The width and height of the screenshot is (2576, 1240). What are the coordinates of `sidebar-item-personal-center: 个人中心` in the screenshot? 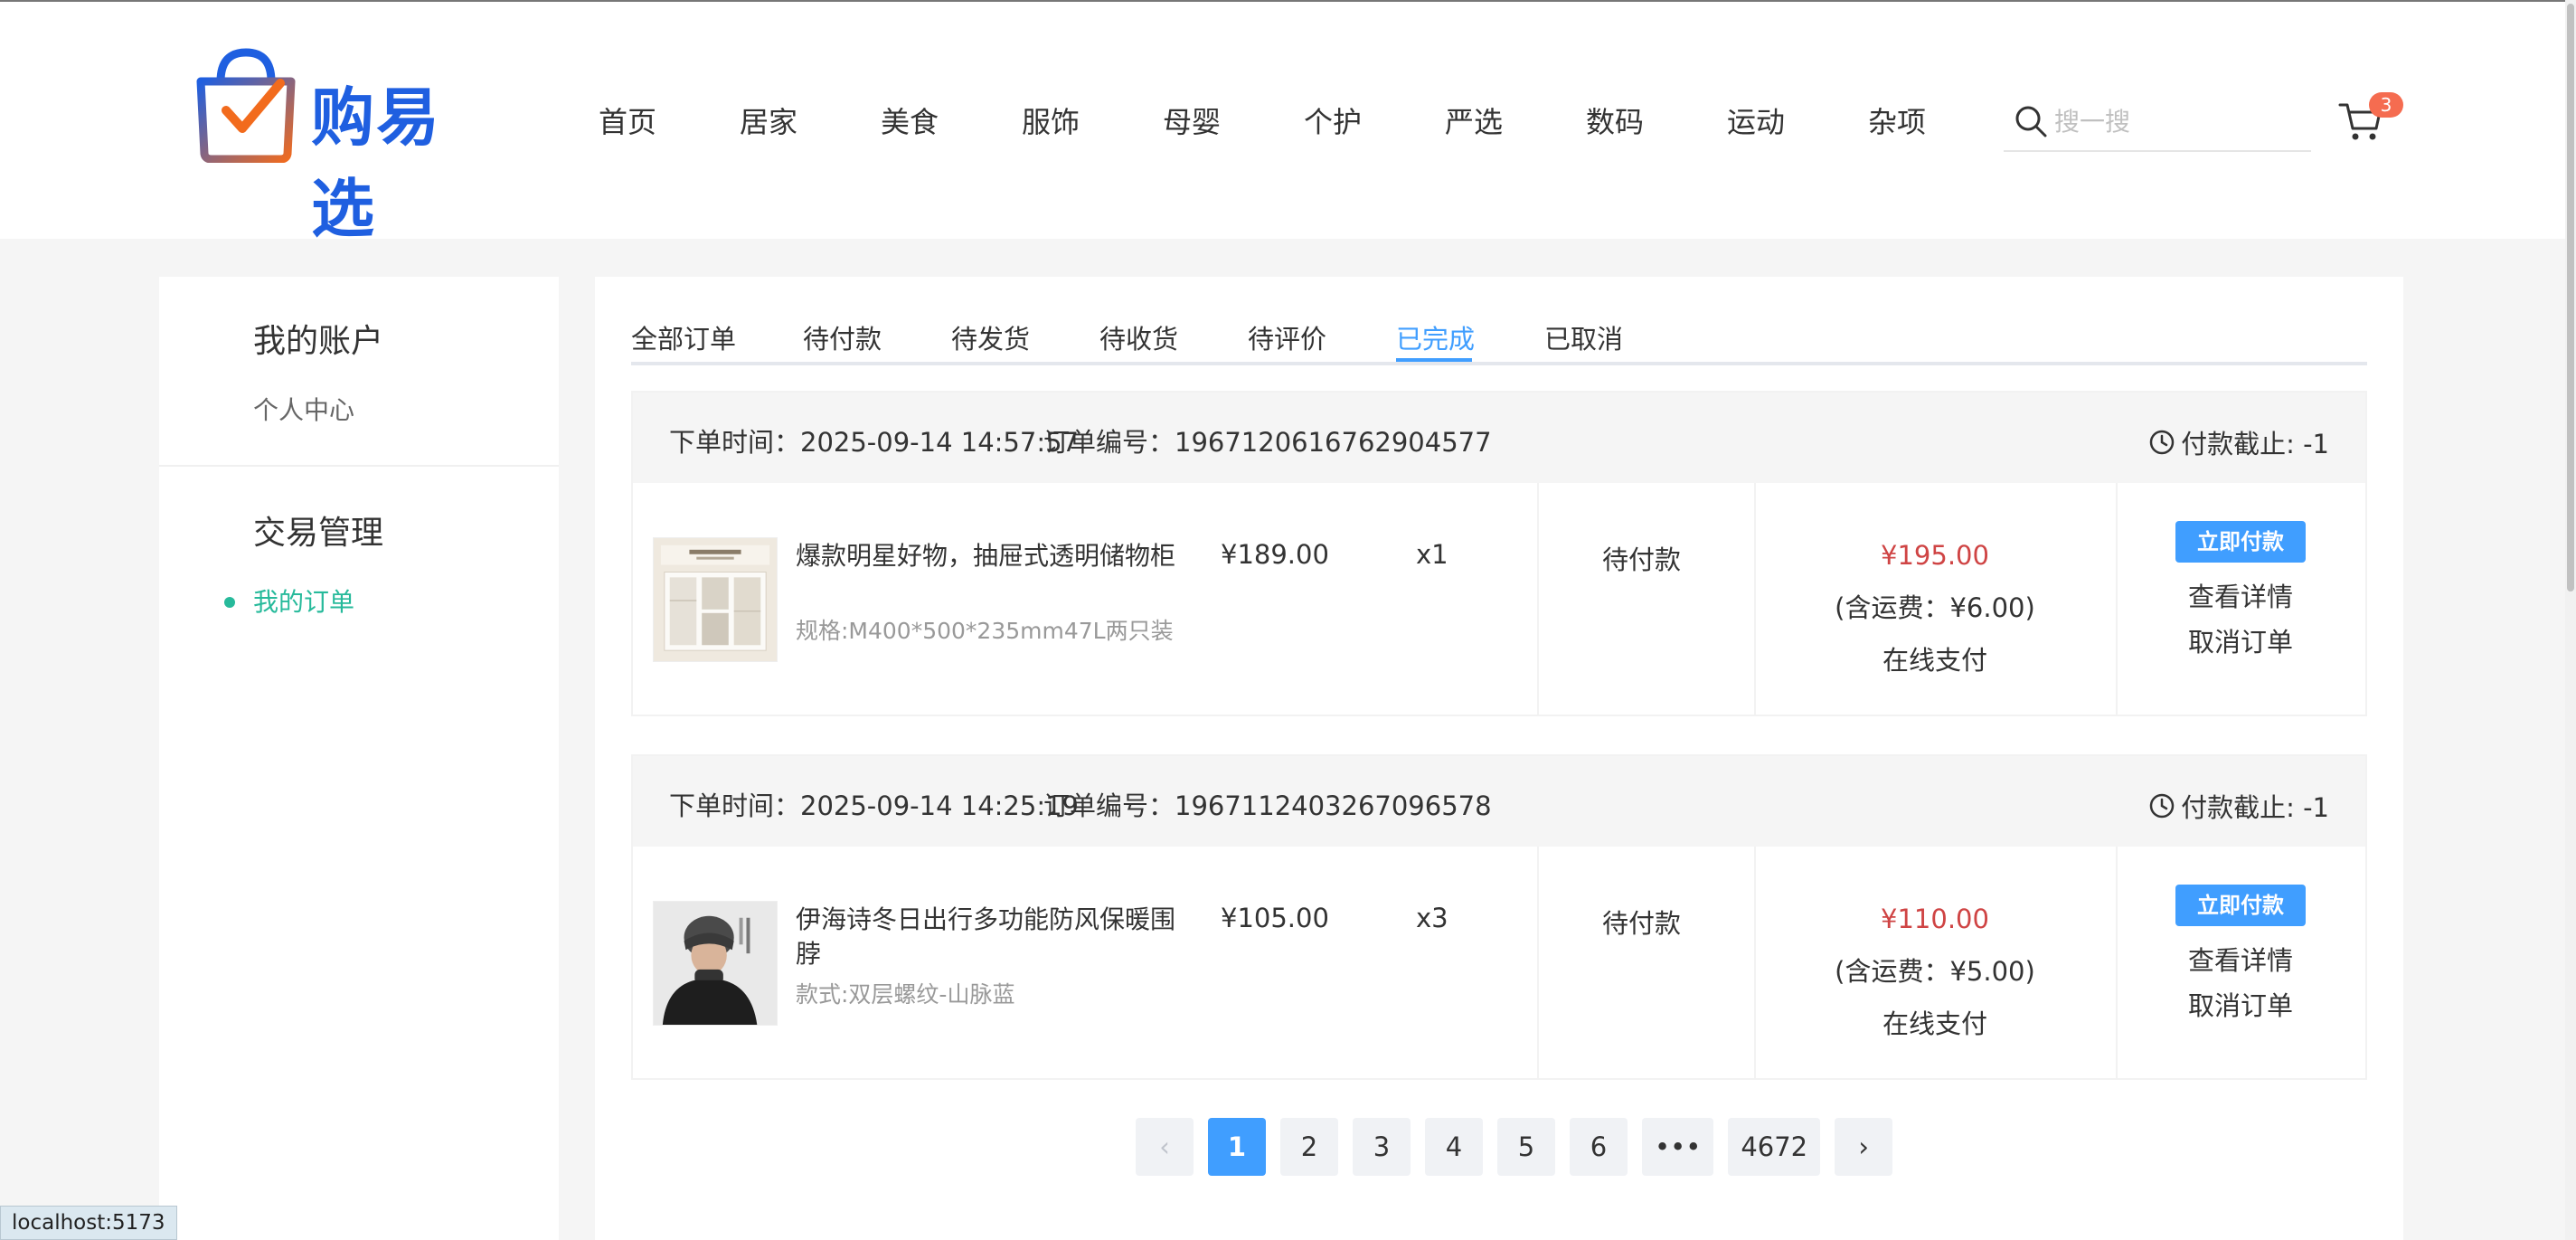 It's located at (304, 409).